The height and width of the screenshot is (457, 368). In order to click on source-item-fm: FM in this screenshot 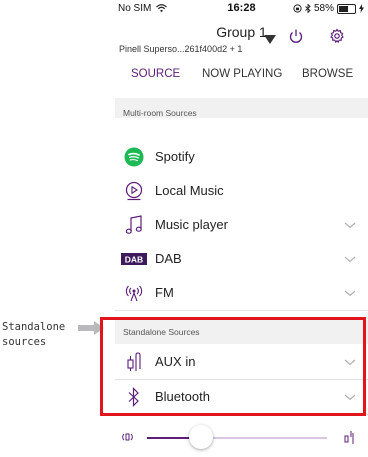, I will do `click(241, 293)`.